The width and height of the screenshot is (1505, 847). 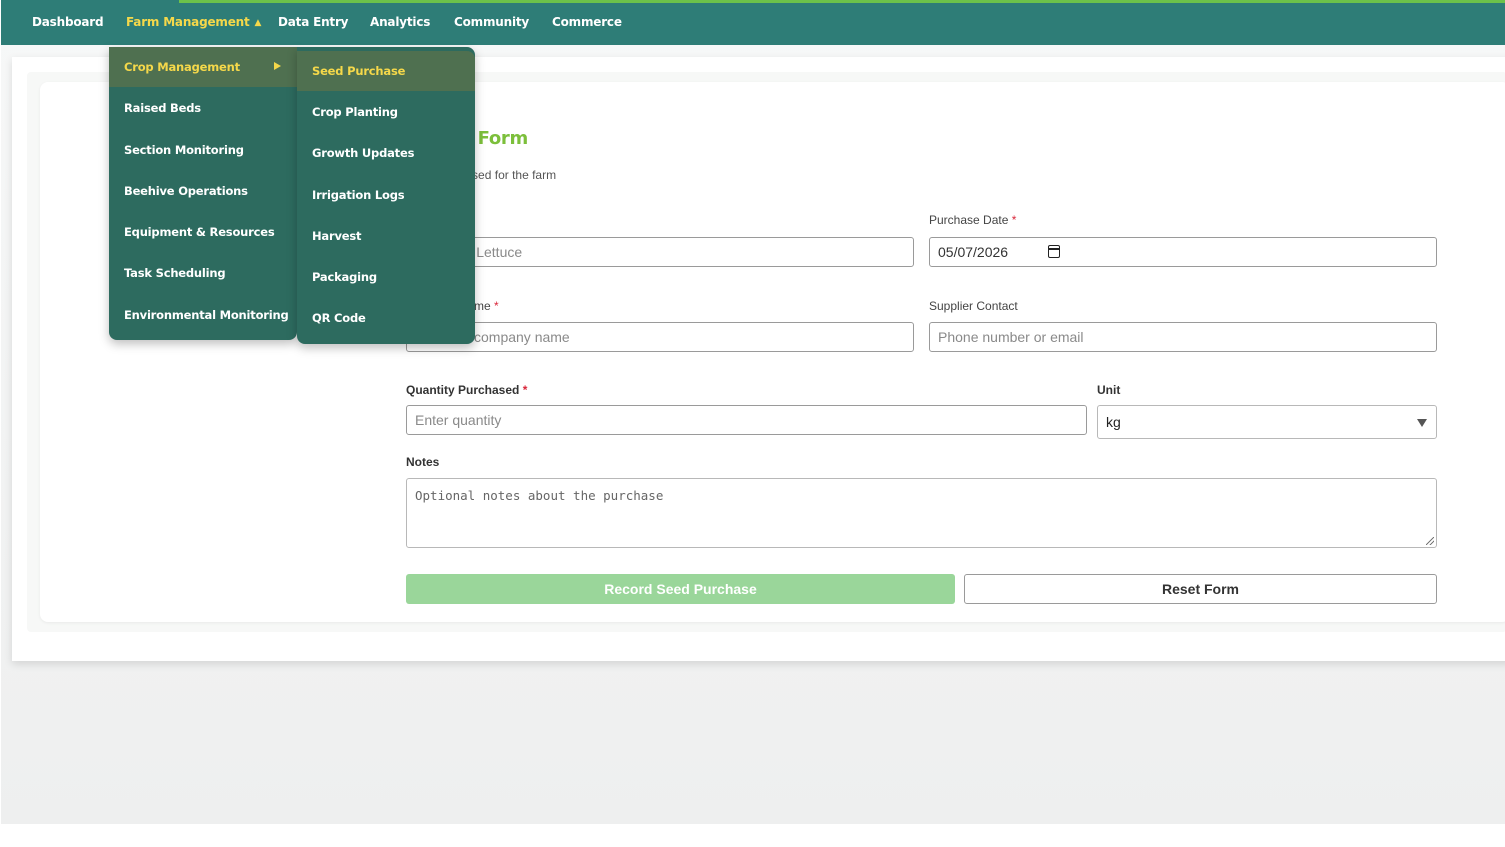 I want to click on menu-item-task-scheduling-label: Task Scheduling, so click(x=175, y=273).